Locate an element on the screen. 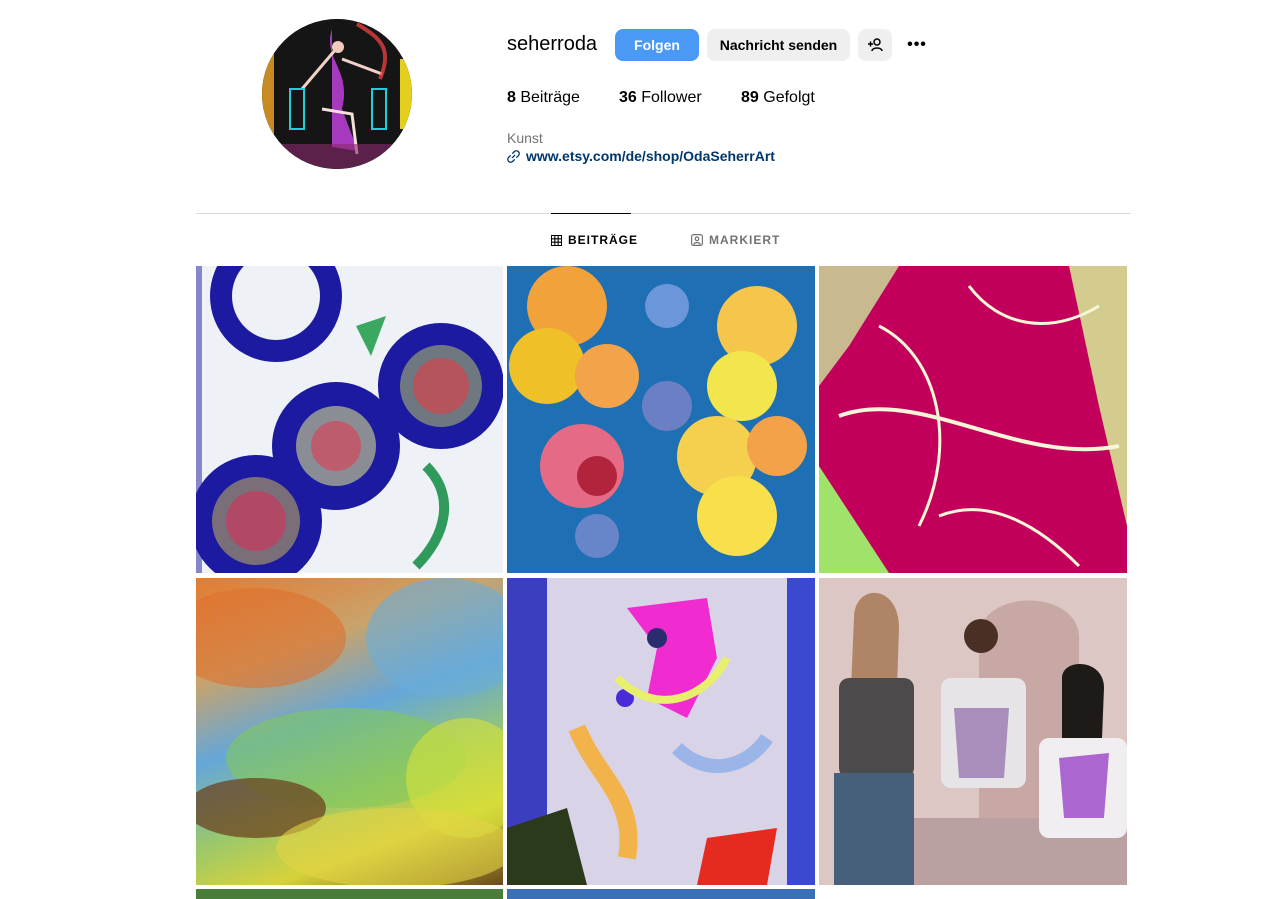  stat-followers: 36 Follower is located at coordinates (660, 98).